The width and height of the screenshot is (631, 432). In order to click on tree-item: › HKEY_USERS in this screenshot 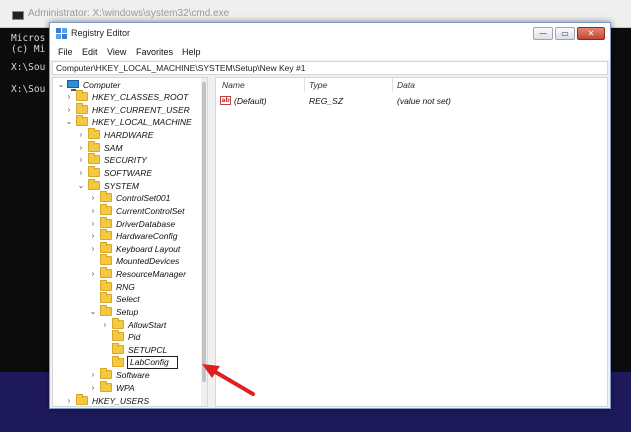, I will do `click(129, 400)`.